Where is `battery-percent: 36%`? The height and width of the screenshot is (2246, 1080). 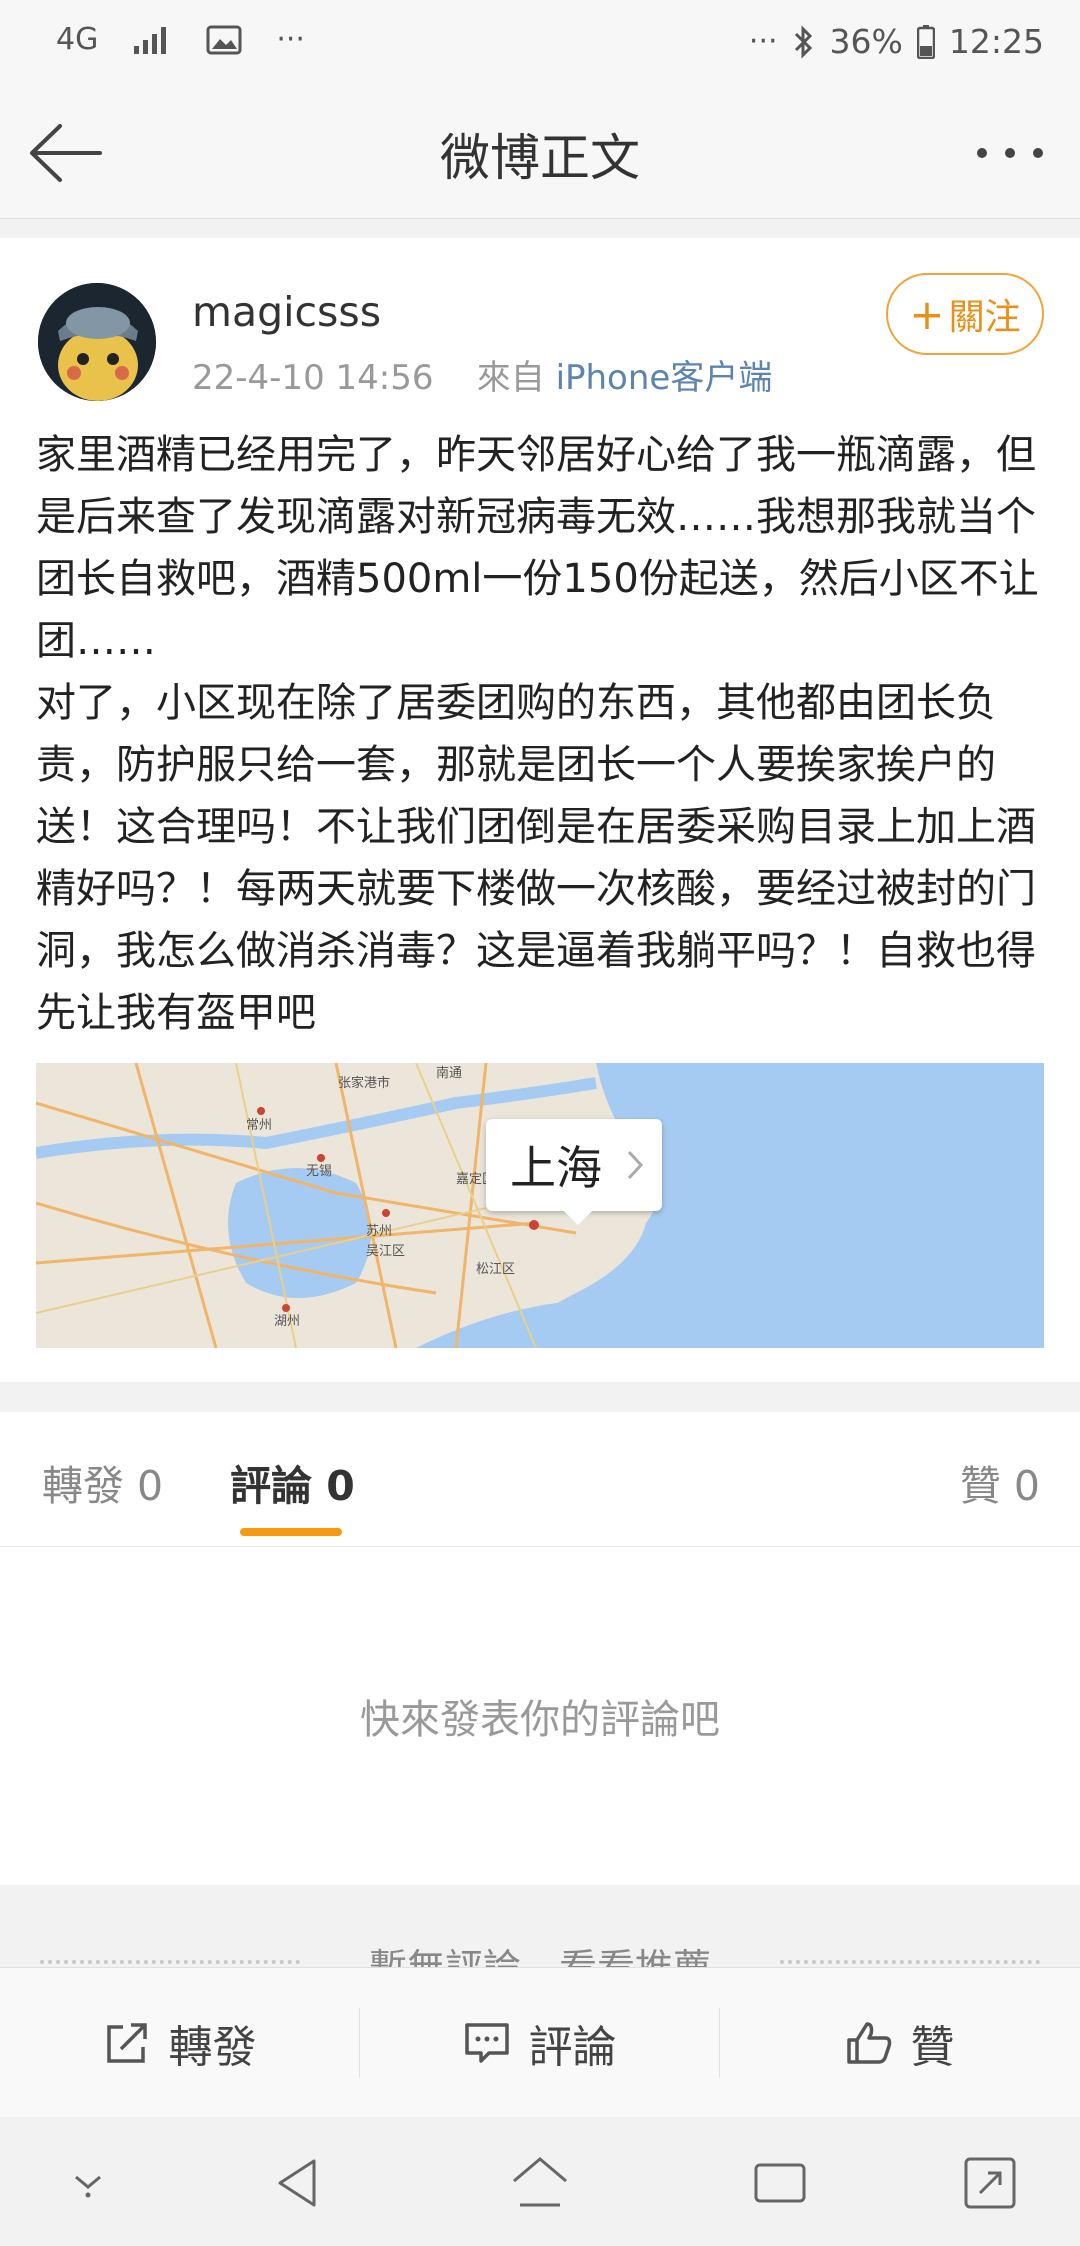
battery-percent: 36% is located at coordinates (866, 41).